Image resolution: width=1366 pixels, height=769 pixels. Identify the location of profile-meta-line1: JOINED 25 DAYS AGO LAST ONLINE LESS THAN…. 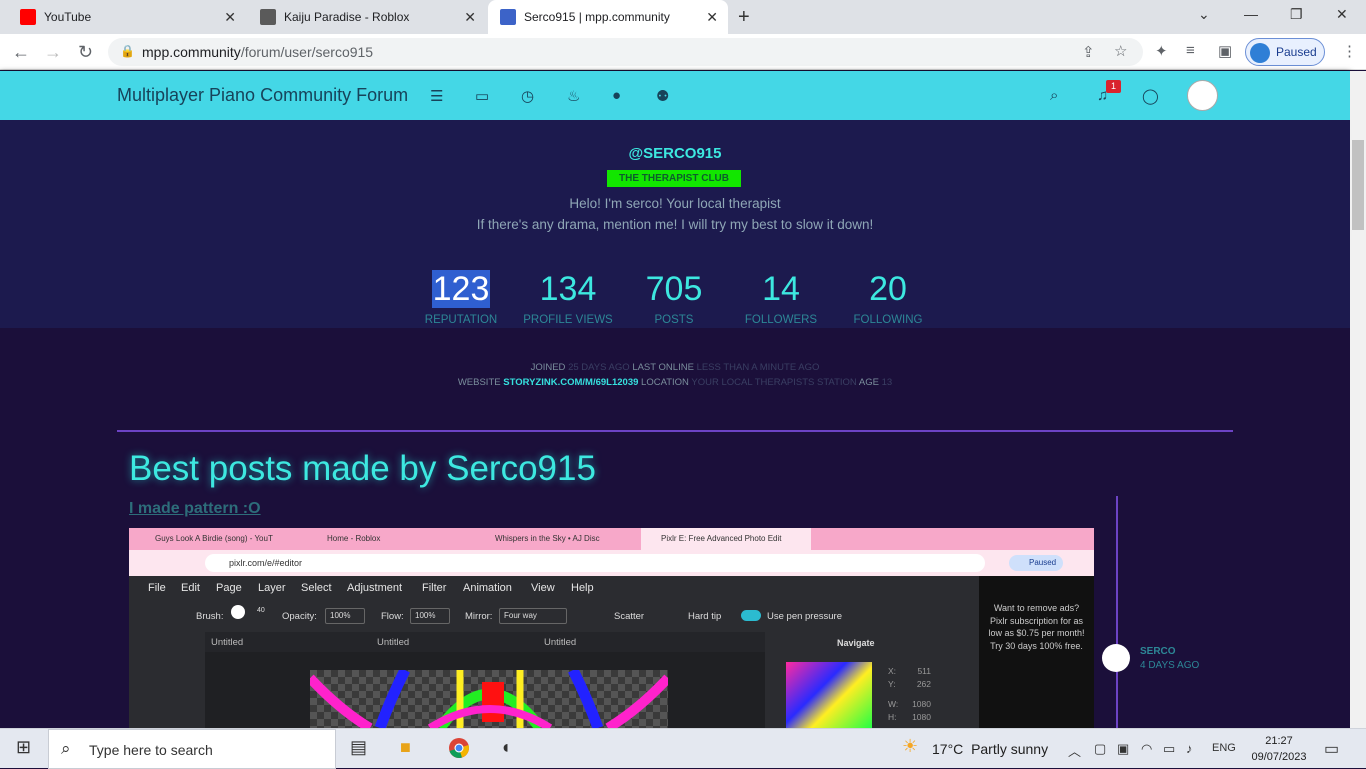
(675, 367).